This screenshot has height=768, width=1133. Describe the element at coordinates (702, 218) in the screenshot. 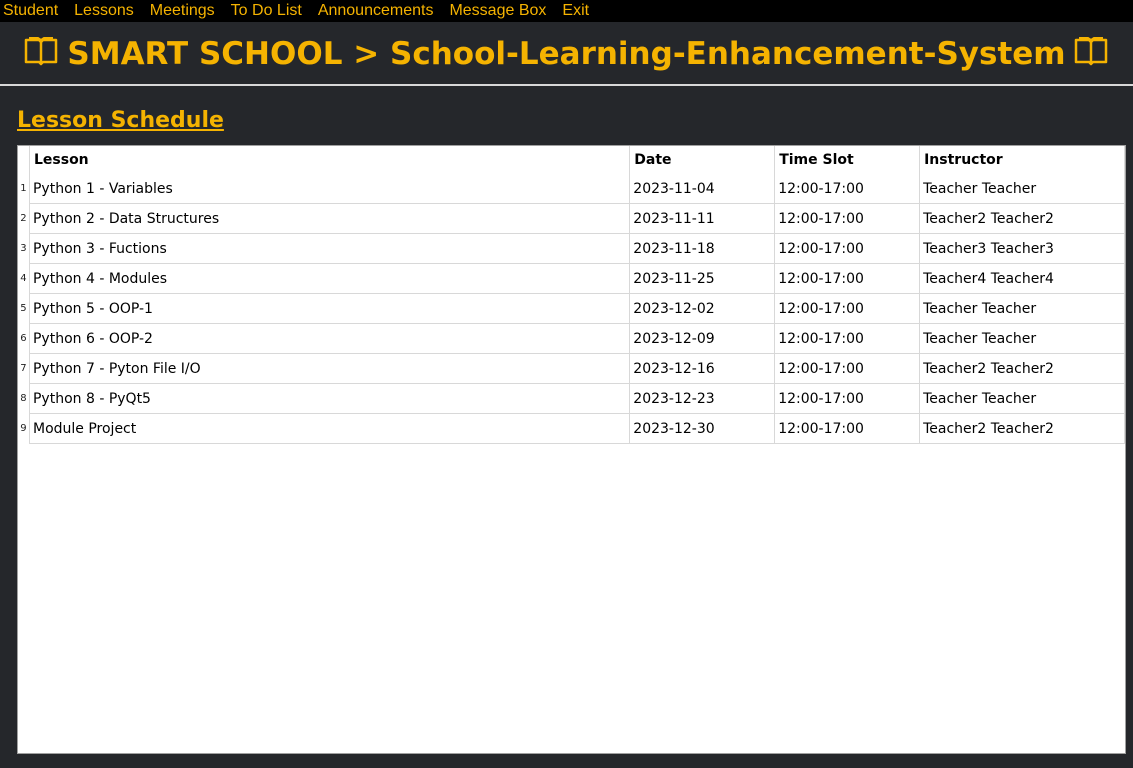

I see `cell-date: 2023-11-11` at that location.